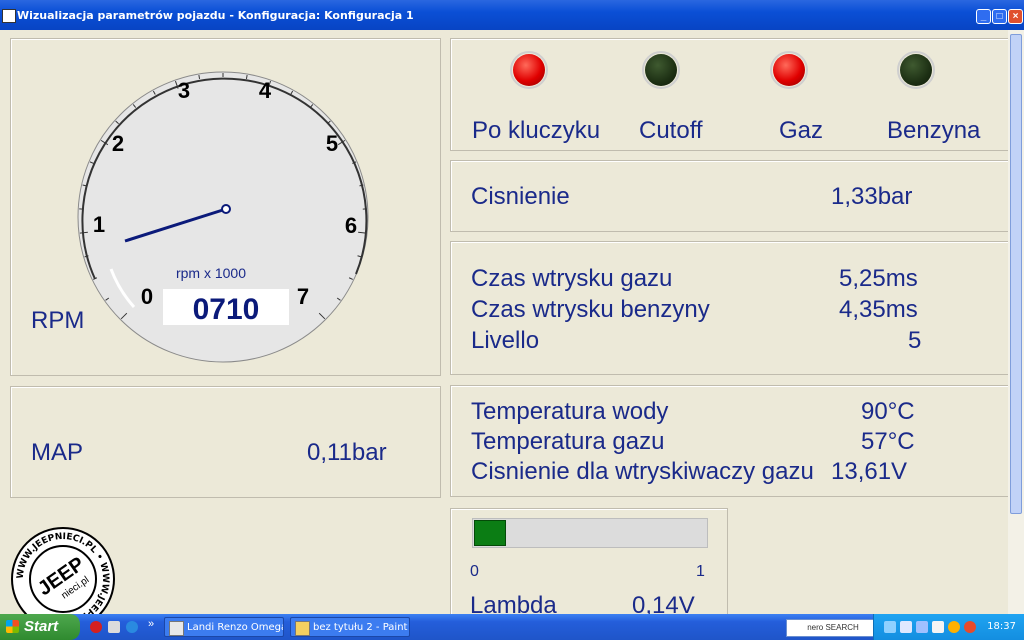 Image resolution: width=1024 pixels, height=640 pixels. I want to click on tray-alert-icon, so click(954, 627).